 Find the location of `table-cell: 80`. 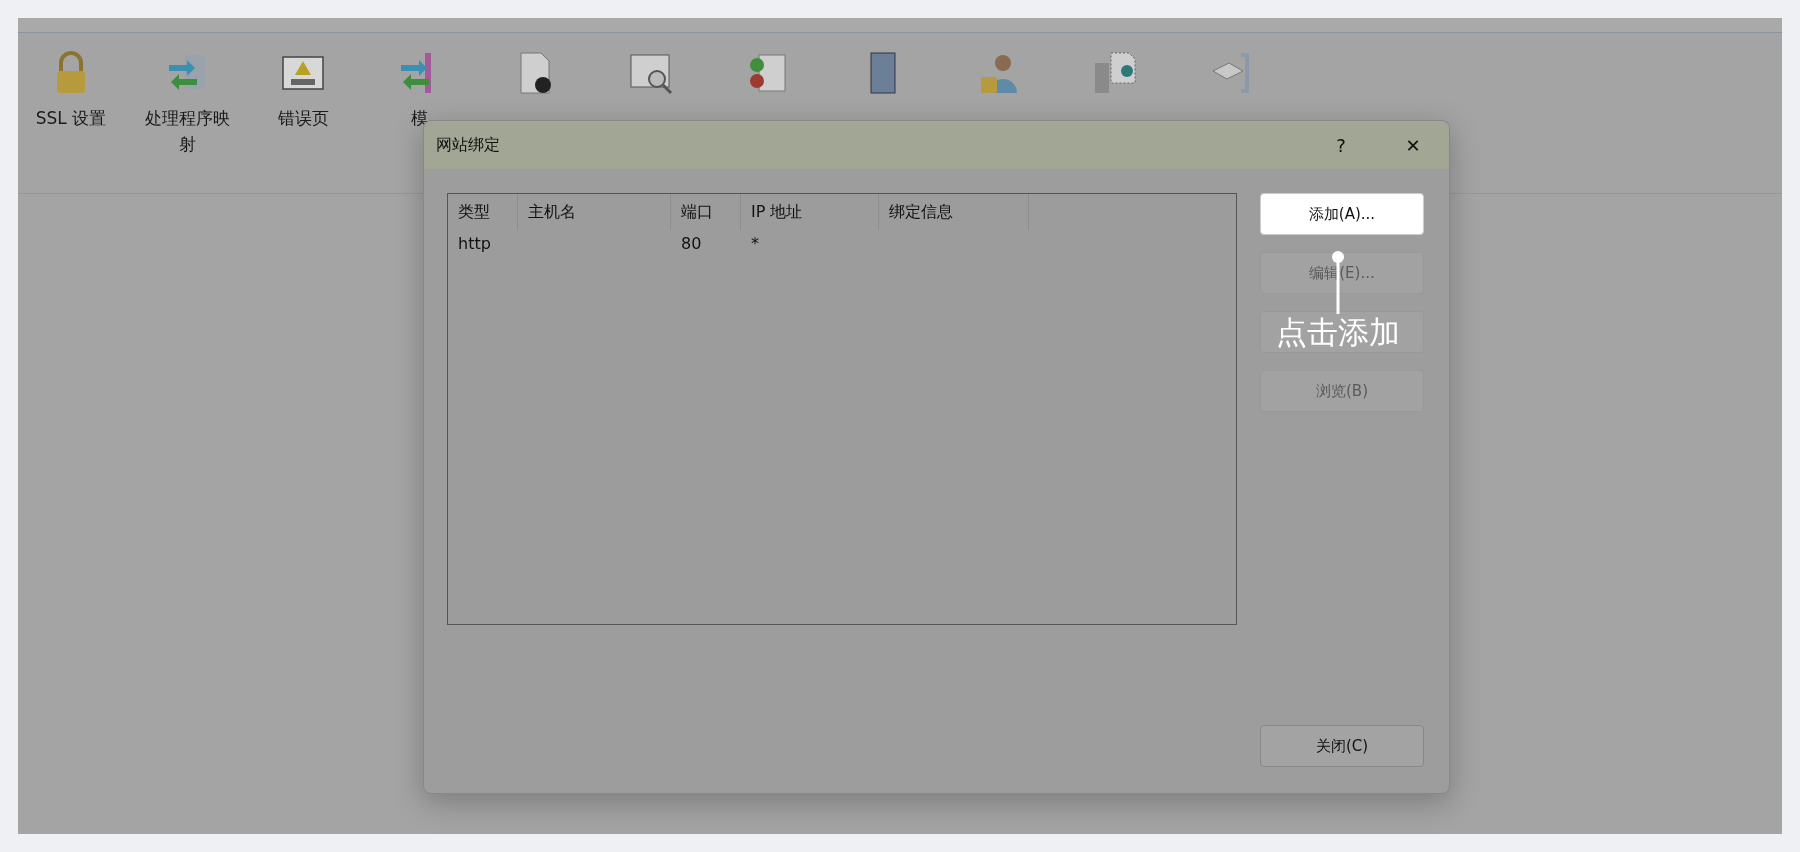

table-cell: 80 is located at coordinates (691, 243).